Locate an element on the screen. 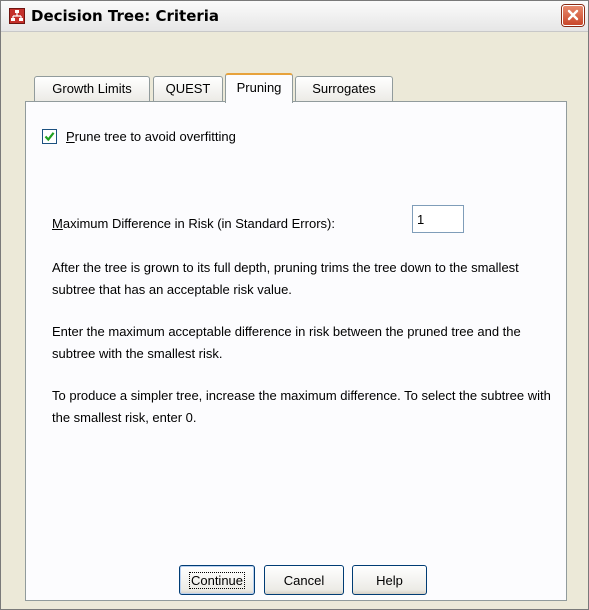 The height and width of the screenshot is (610, 589). prune-tree-label-text: rune tree to avoid overfitting is located at coordinates (155, 136).